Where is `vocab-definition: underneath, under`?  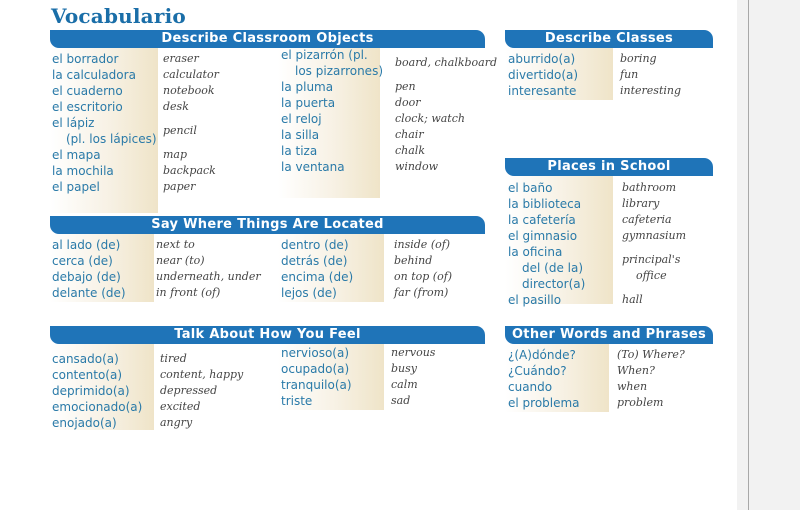 vocab-definition: underneath, under is located at coordinates (208, 276).